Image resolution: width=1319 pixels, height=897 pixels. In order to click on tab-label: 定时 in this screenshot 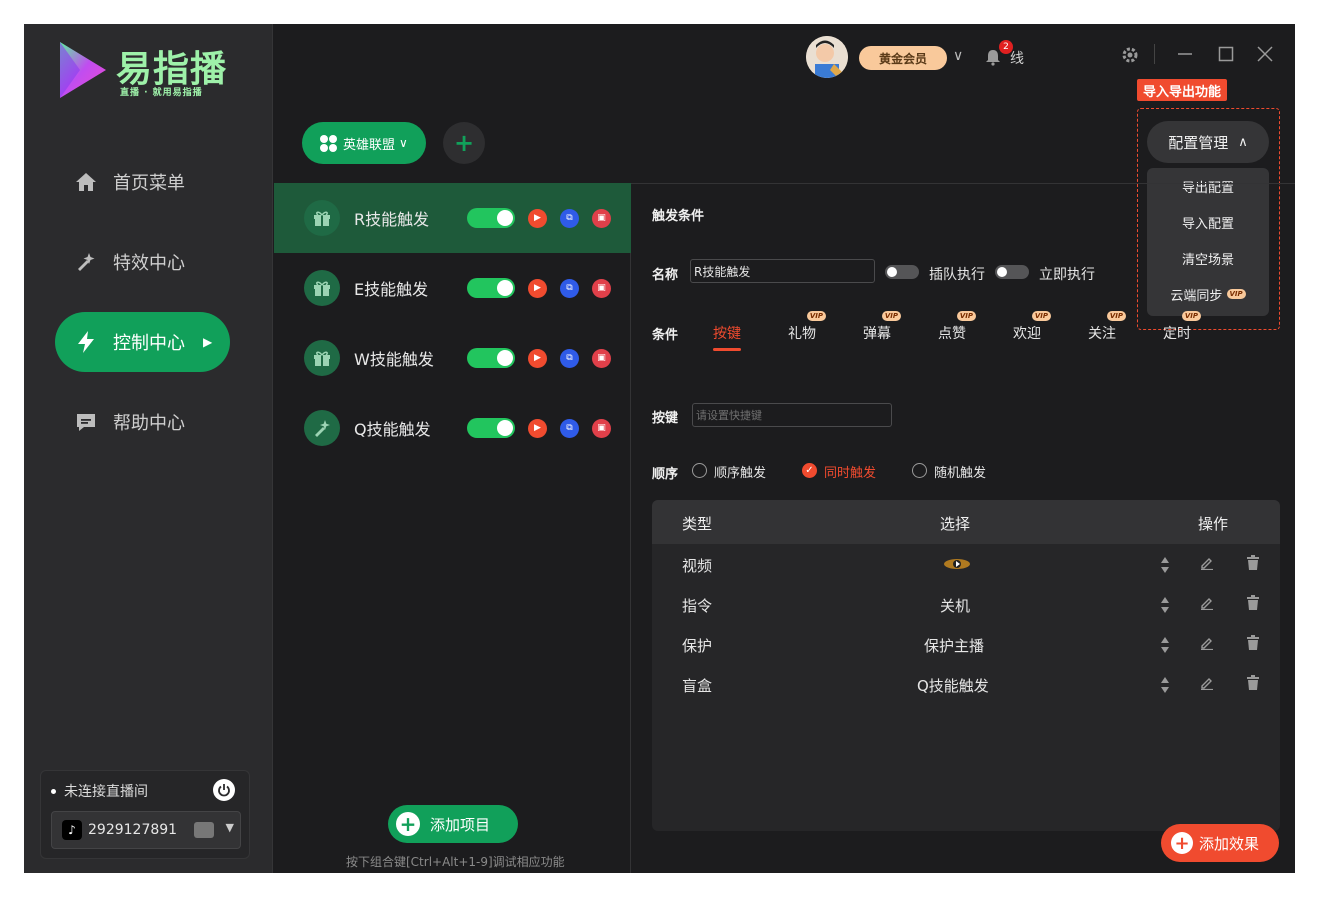, I will do `click(1177, 334)`.